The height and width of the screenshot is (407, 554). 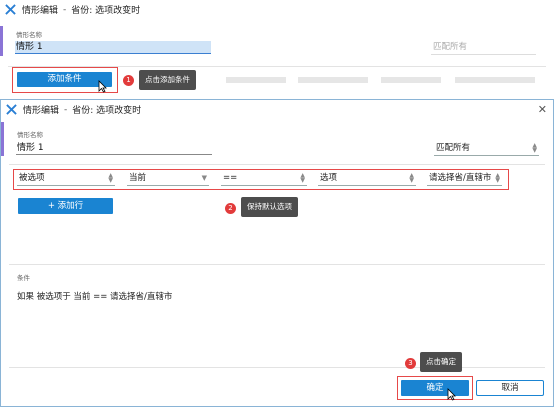 What do you see at coordinates (23, 278) in the screenshot?
I see `conditions-label: 条件` at bounding box center [23, 278].